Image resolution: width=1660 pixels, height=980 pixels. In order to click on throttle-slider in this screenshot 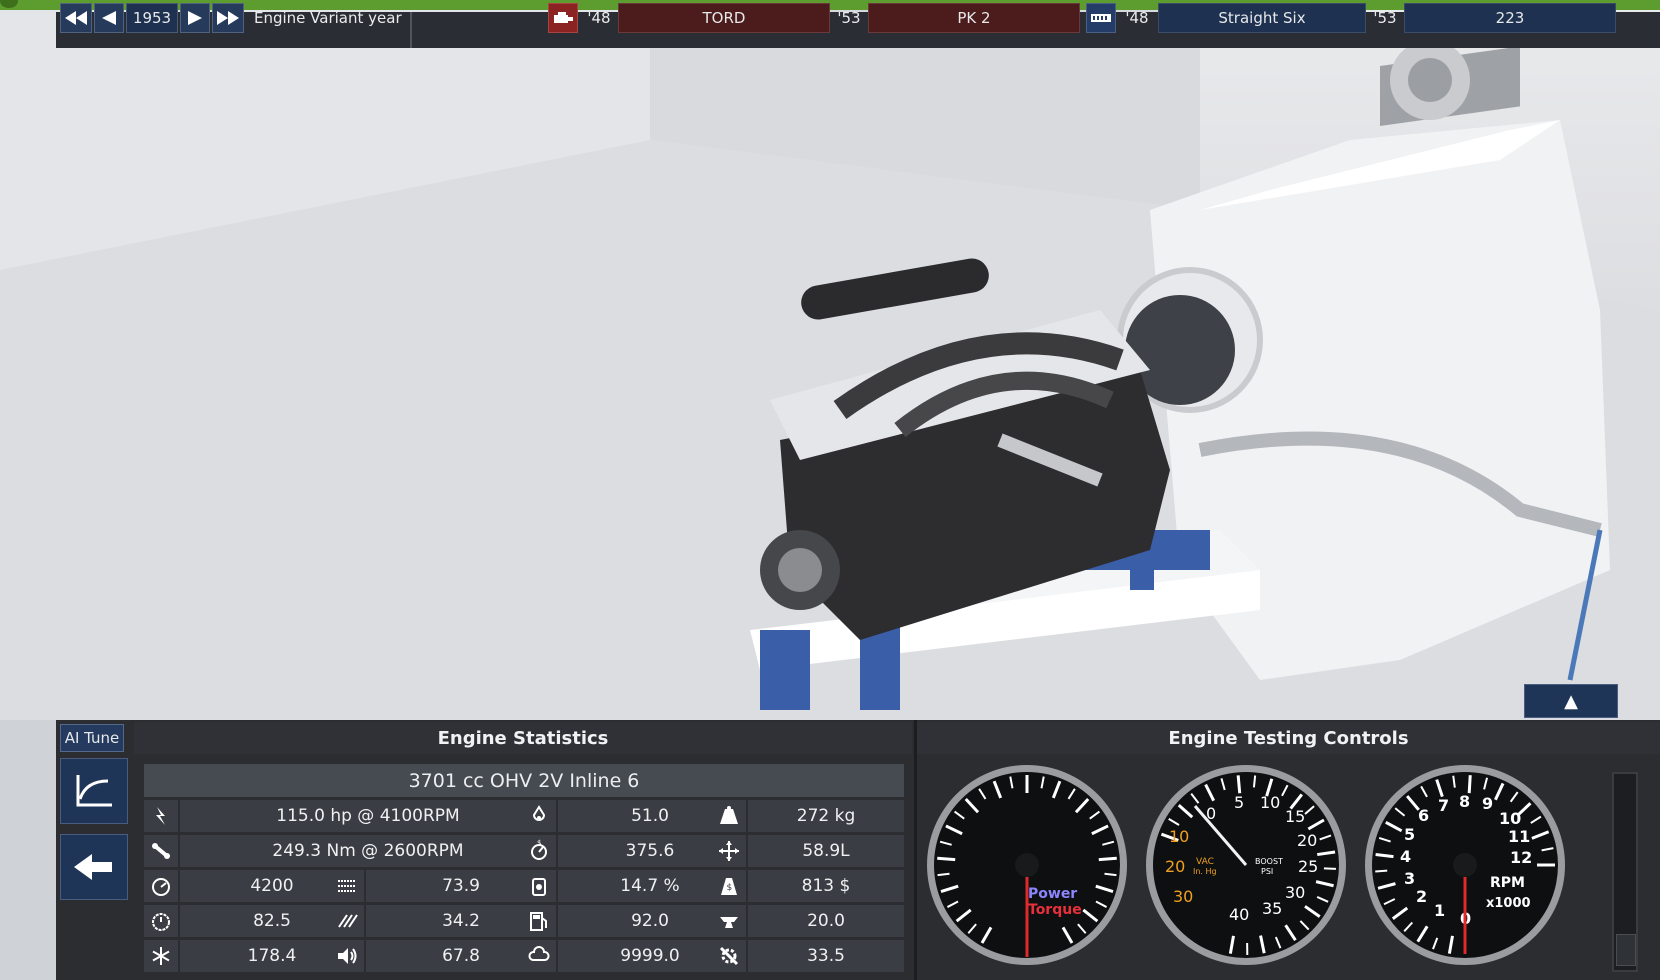, I will do `click(1625, 872)`.